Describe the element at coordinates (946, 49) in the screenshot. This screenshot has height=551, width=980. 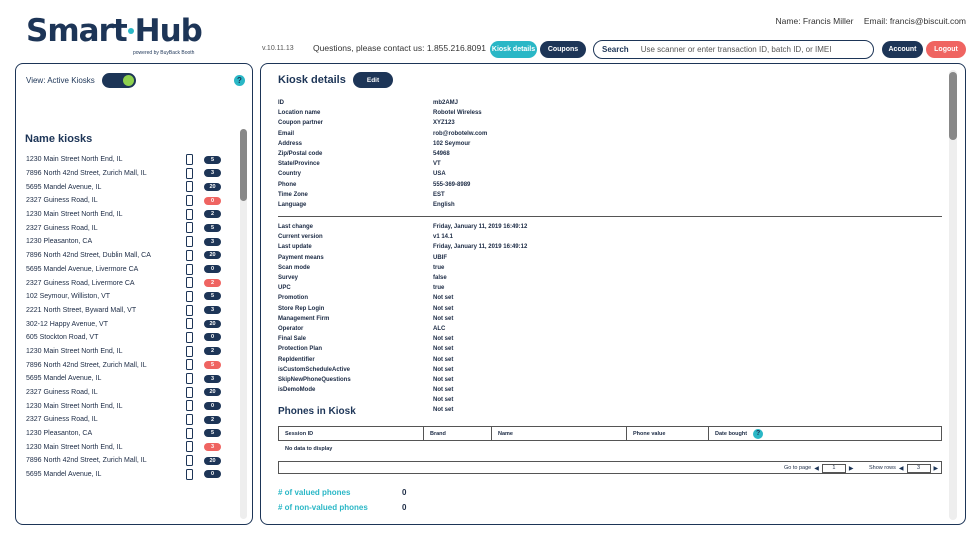
I see `logout-button: Logout` at that location.